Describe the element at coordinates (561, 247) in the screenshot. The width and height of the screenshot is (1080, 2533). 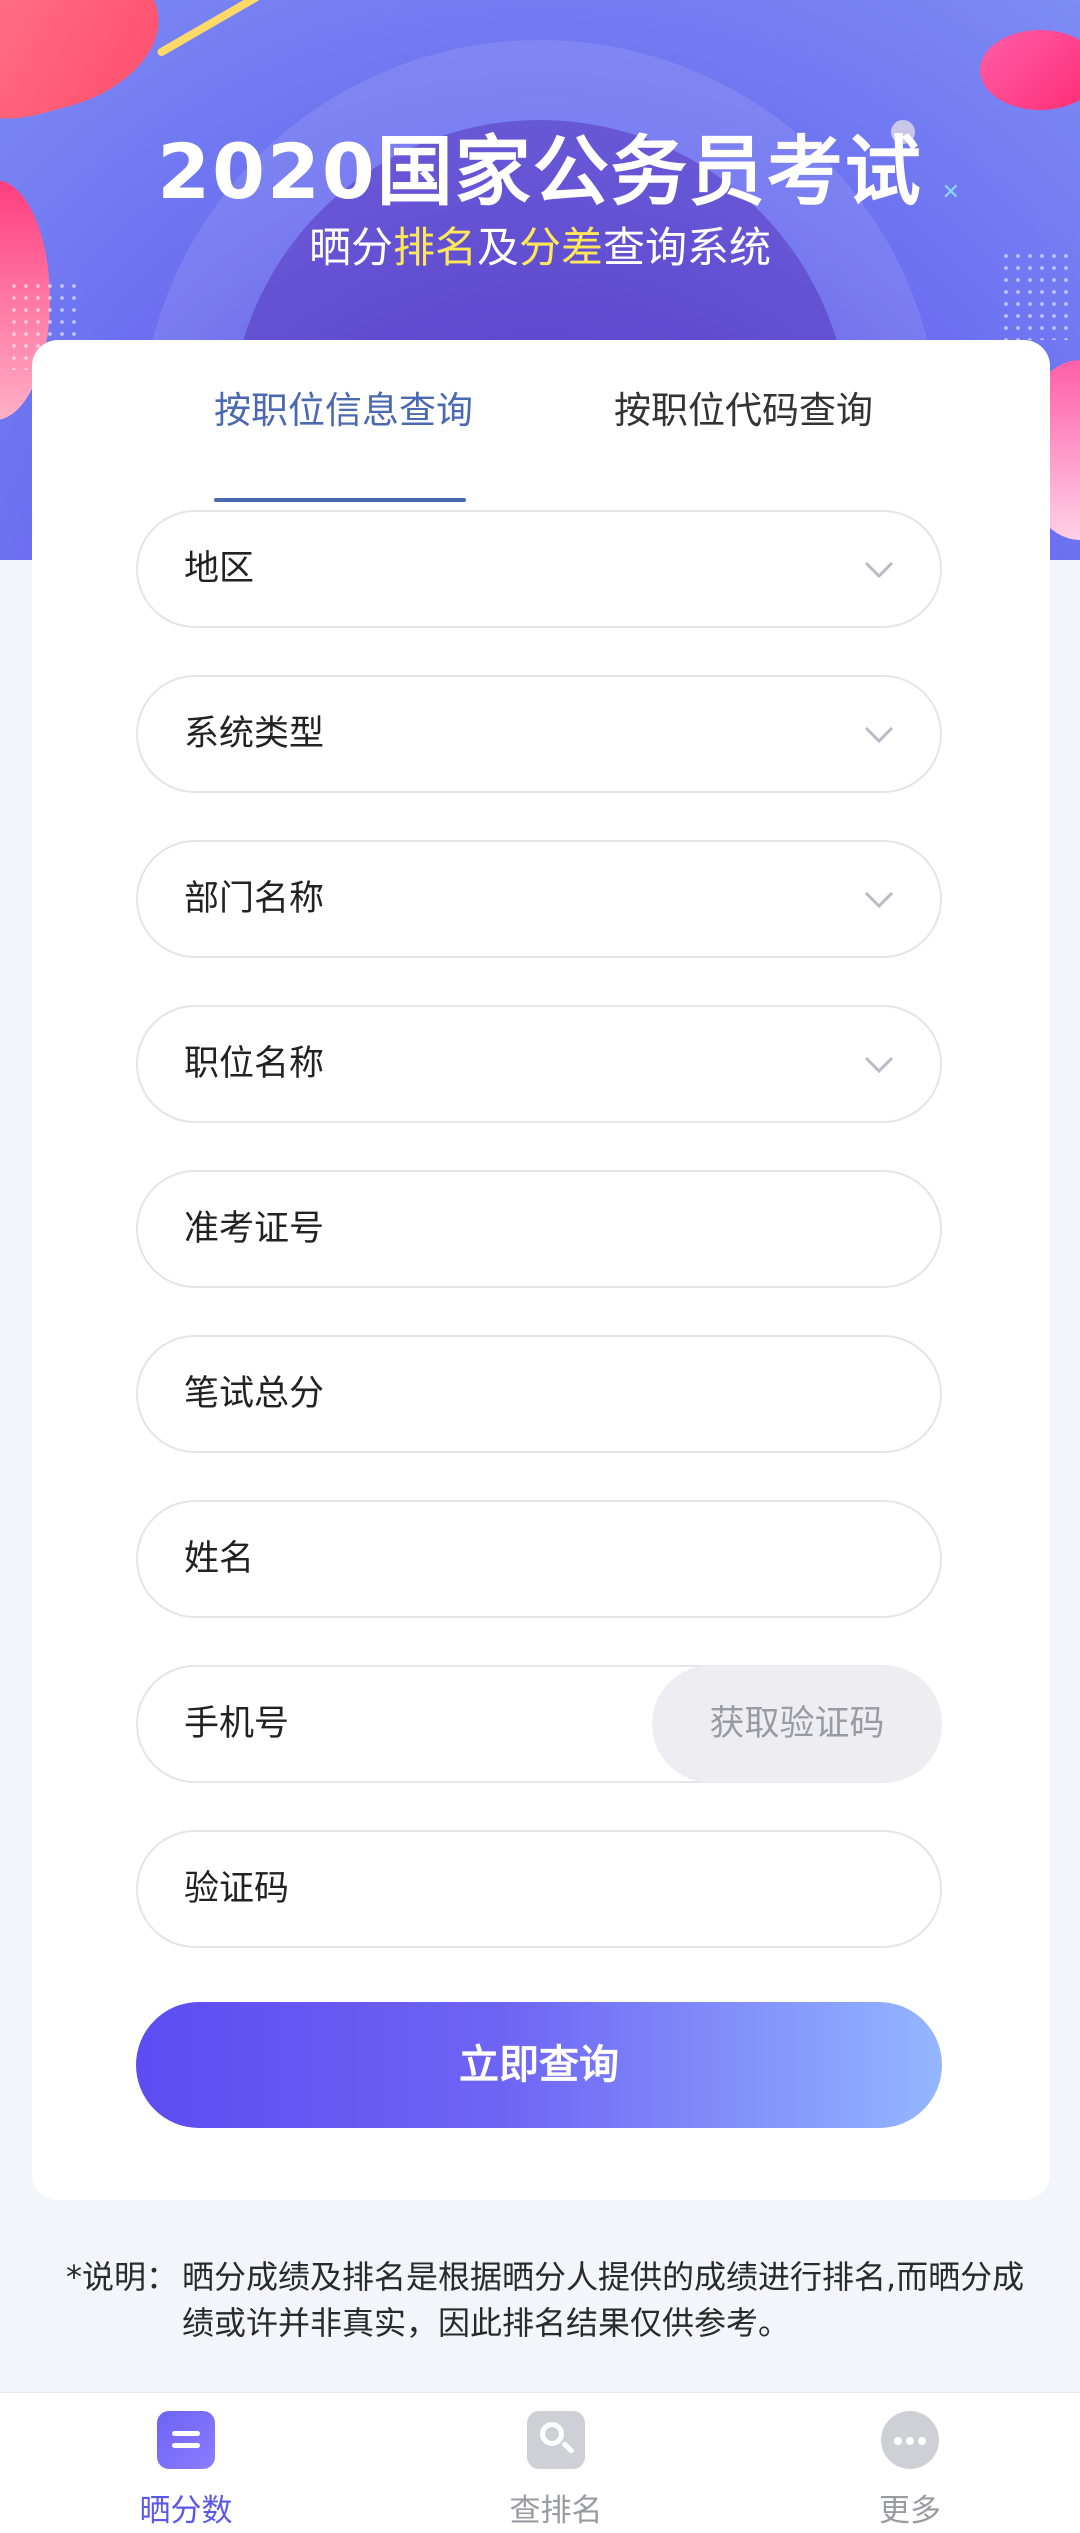
I see `subtitle-highlight: 分差` at that location.